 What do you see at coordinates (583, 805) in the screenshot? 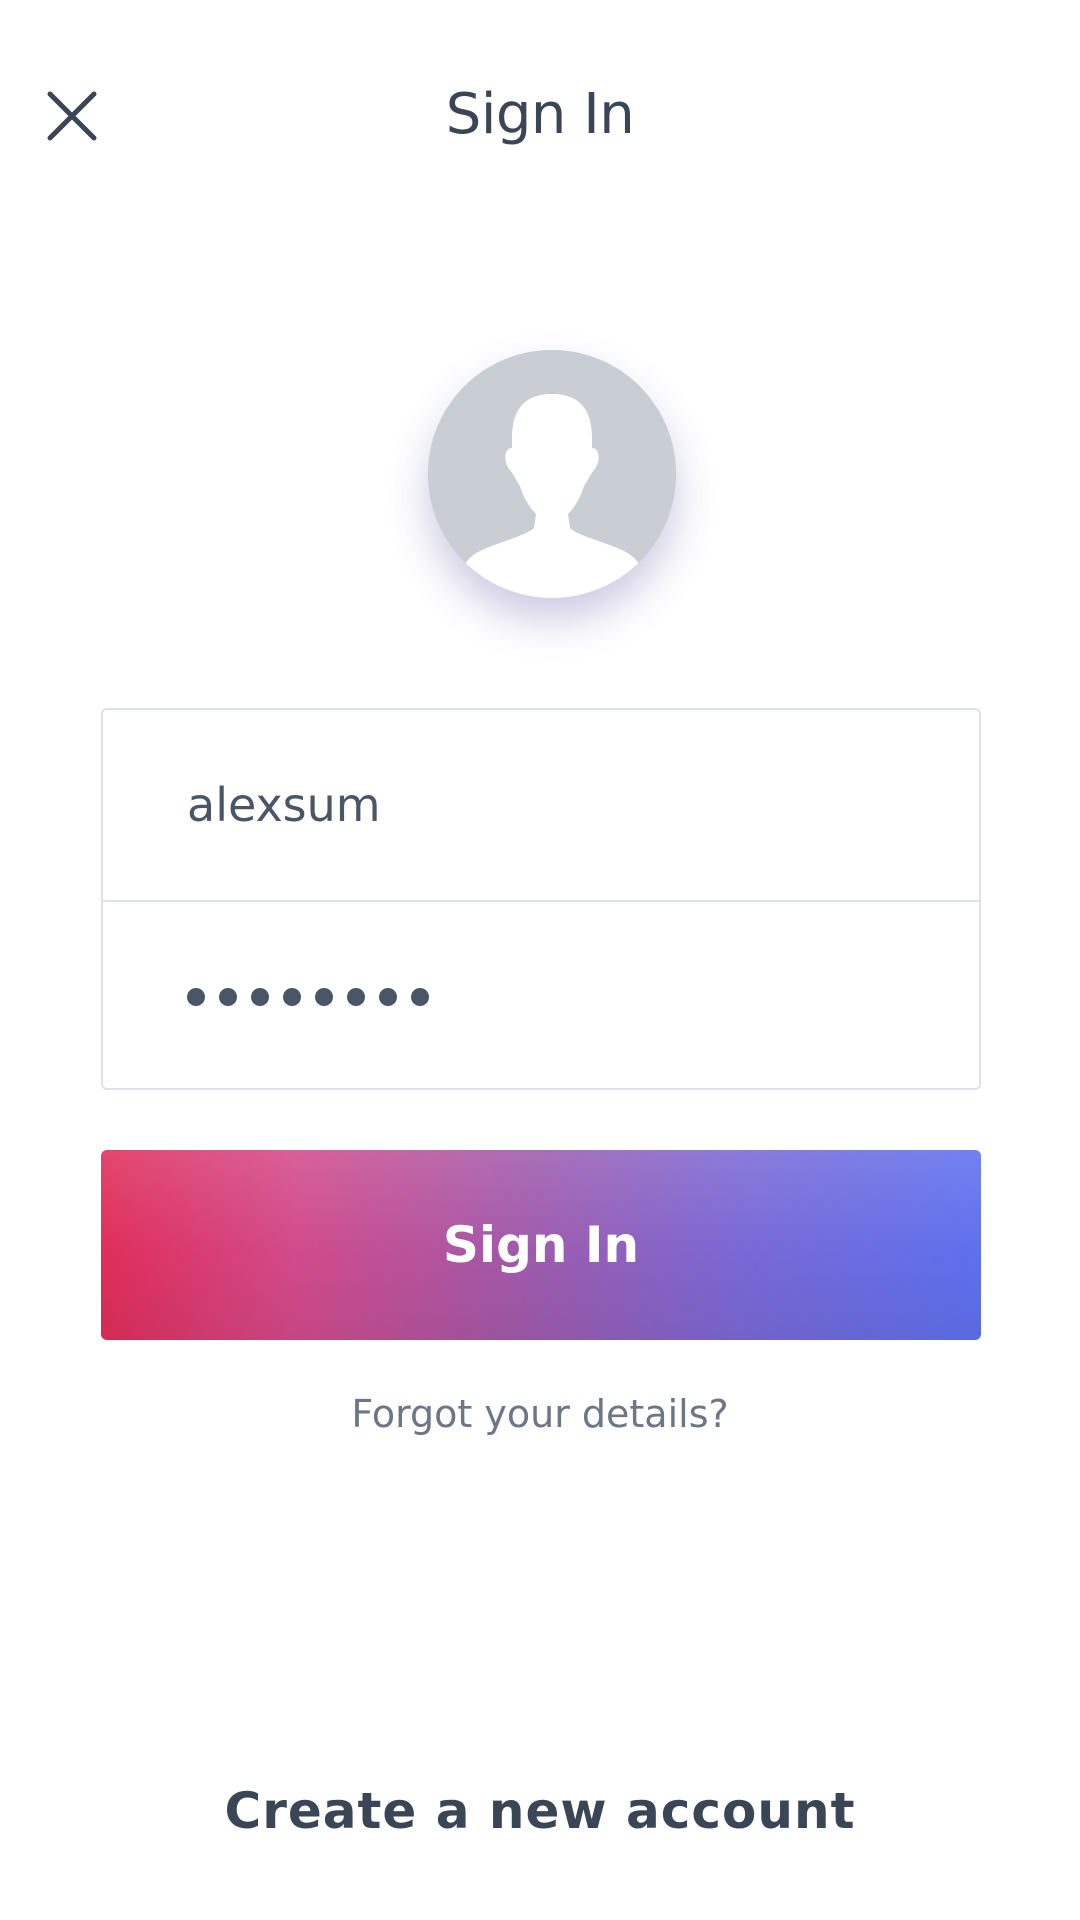
I see `username-input` at bounding box center [583, 805].